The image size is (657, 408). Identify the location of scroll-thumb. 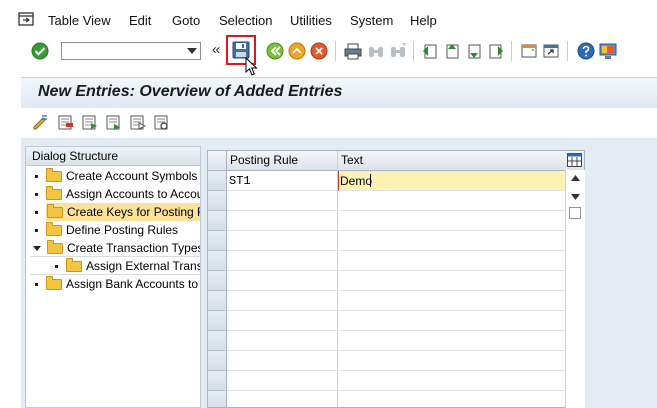
(575, 213).